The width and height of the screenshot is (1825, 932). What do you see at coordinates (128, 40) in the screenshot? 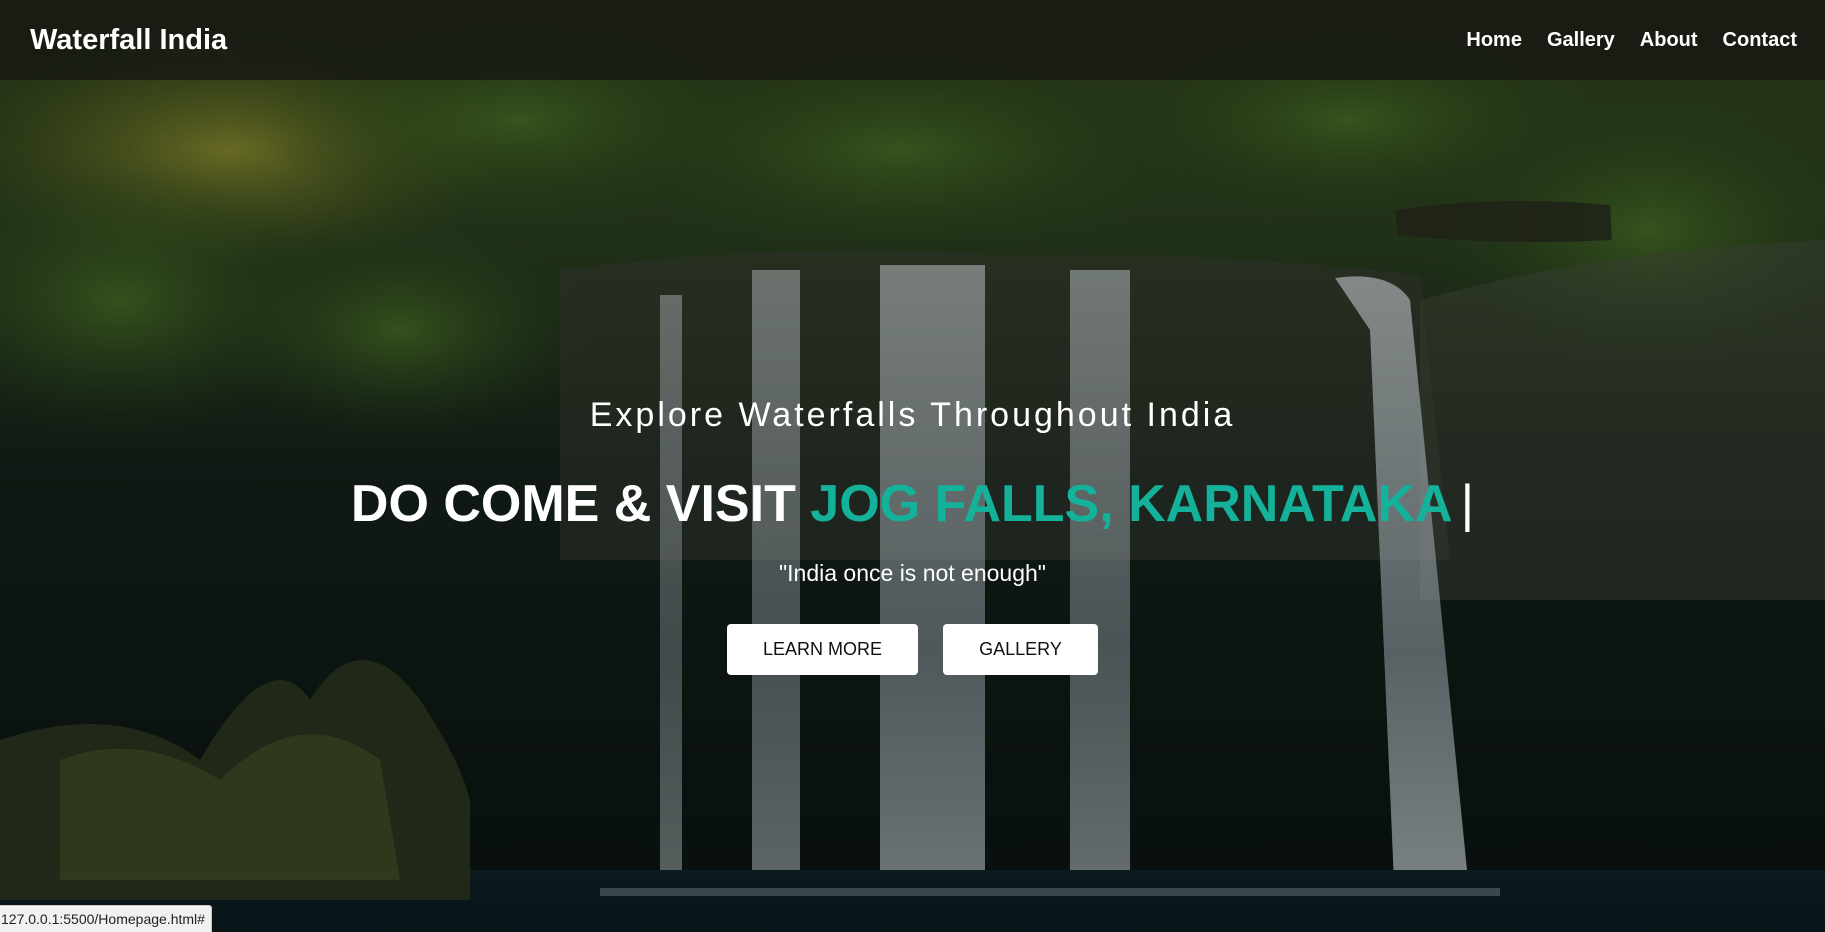
I see `brand-logo: Waterfall India` at bounding box center [128, 40].